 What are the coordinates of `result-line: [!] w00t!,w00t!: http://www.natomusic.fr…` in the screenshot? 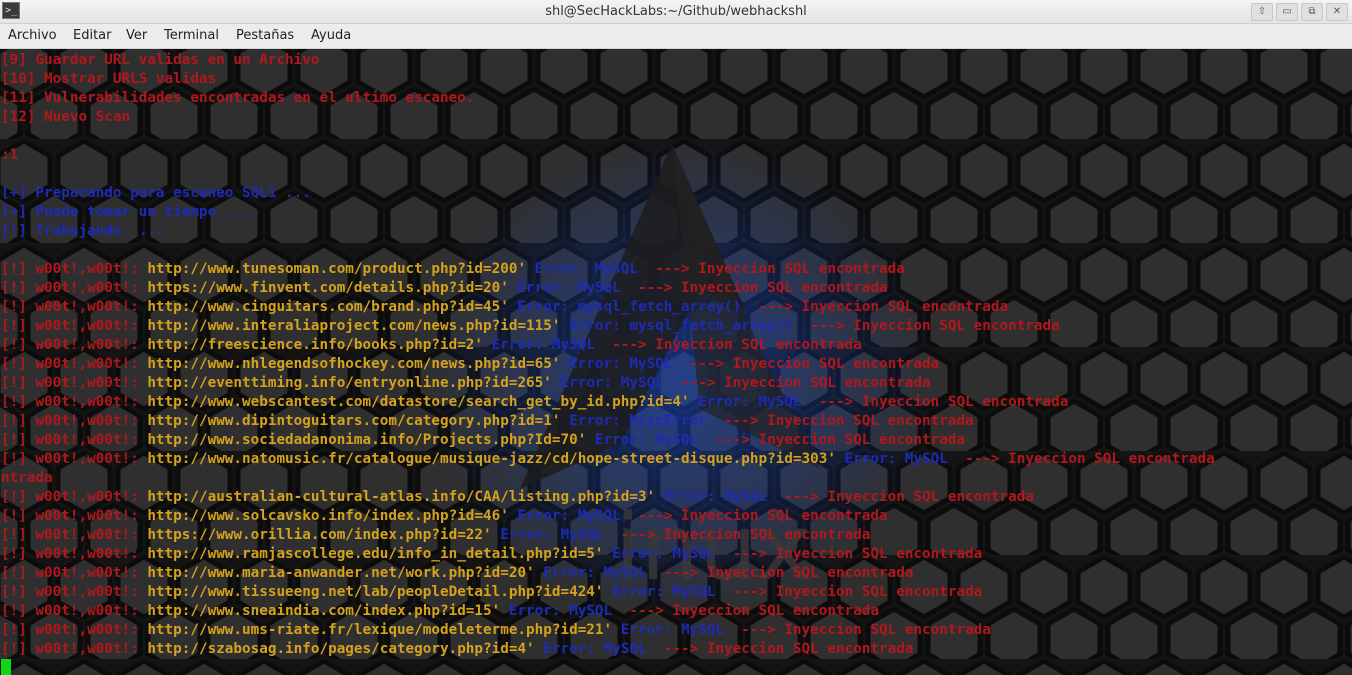 It's located at (676, 459).